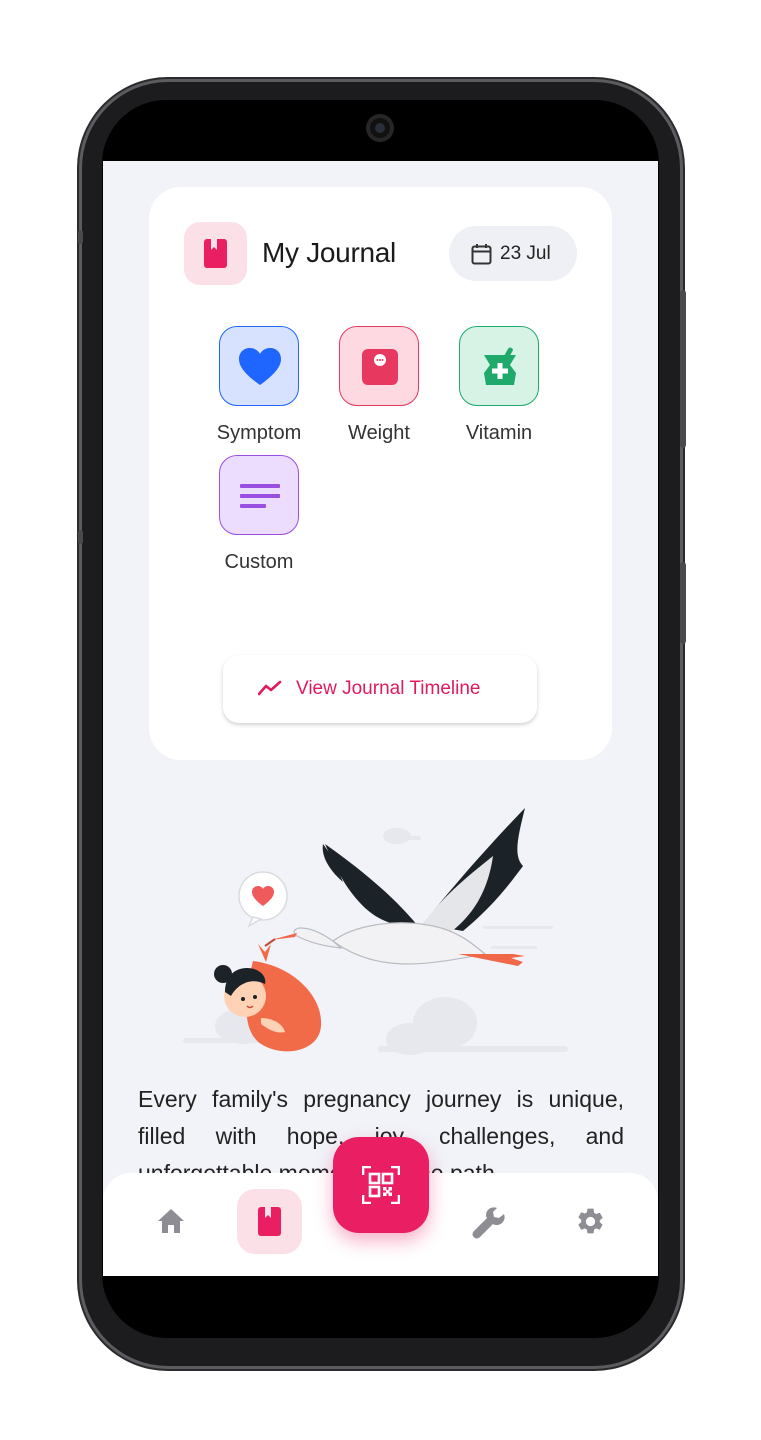 This screenshot has height=1440, width=761. Describe the element at coordinates (375, 931) in the screenshot. I see `stork-illustration` at that location.